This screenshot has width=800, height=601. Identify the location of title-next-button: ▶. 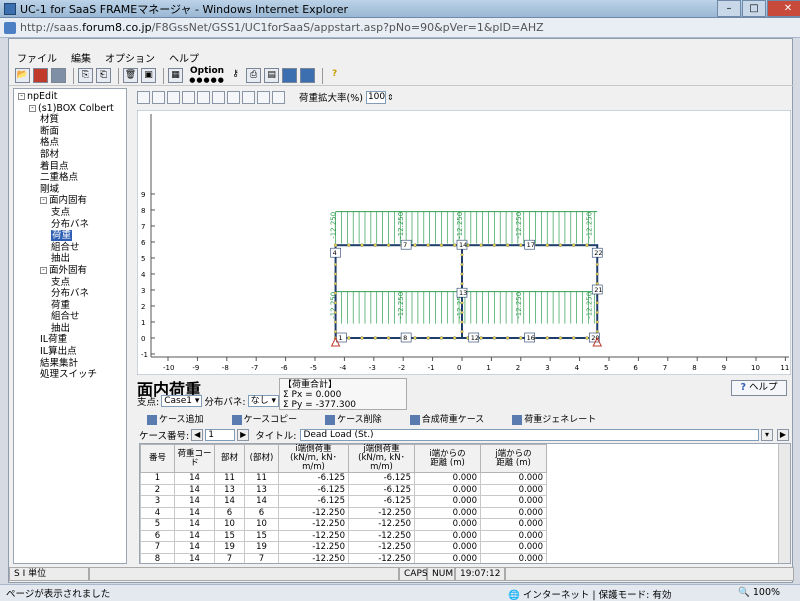
(783, 435).